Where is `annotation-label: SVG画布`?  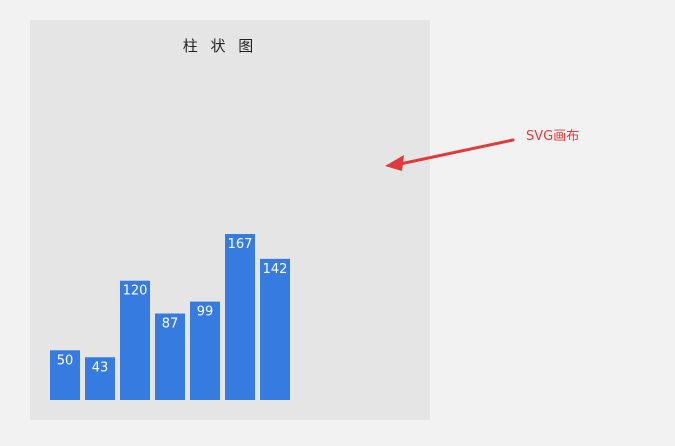
annotation-label: SVG画布 is located at coordinates (553, 136).